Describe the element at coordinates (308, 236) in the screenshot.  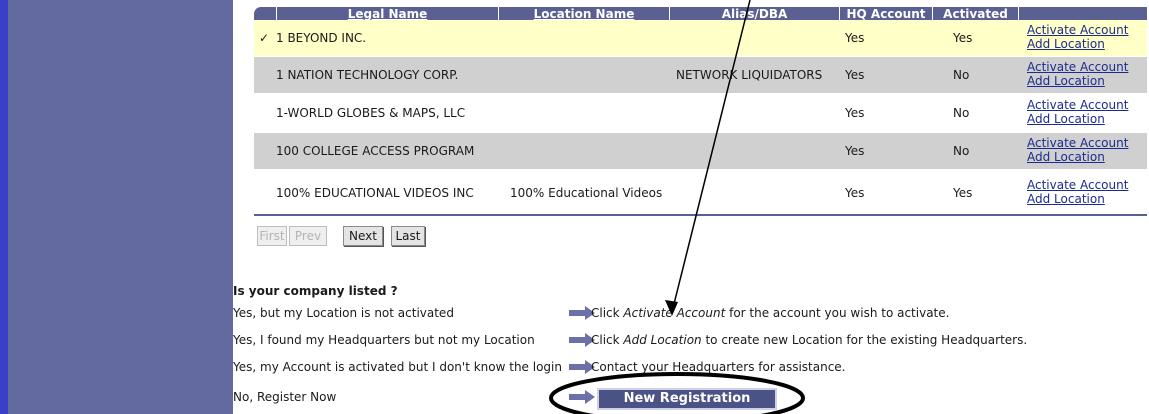
I see `prev-page-button: Prev` at that location.